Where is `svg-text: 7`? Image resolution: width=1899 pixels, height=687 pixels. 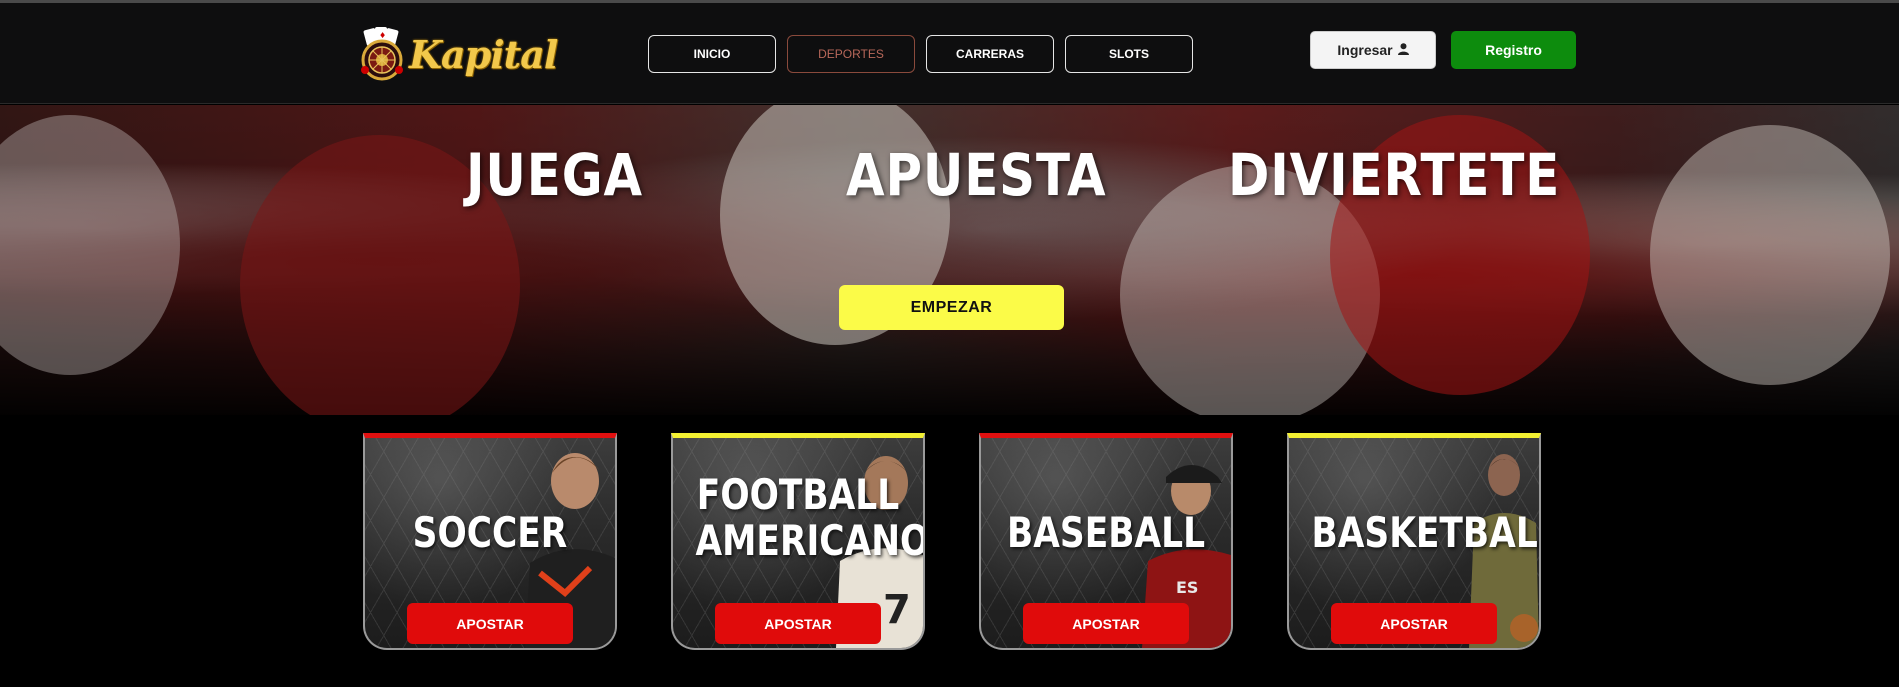 svg-text: 7 is located at coordinates (897, 610).